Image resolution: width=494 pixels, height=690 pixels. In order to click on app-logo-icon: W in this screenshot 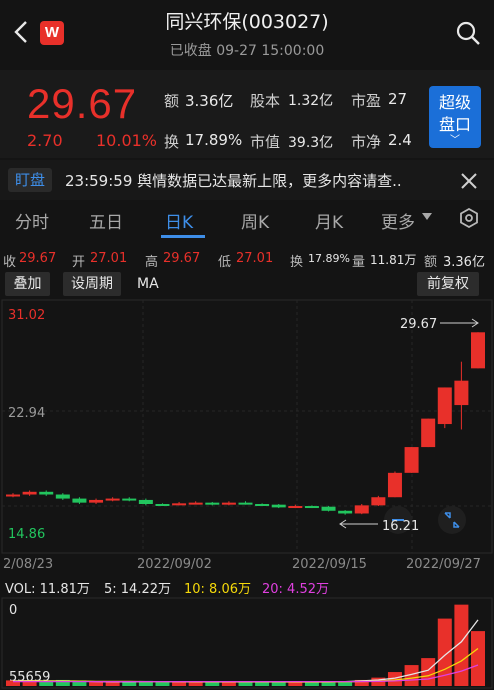, I will do `click(52, 33)`.